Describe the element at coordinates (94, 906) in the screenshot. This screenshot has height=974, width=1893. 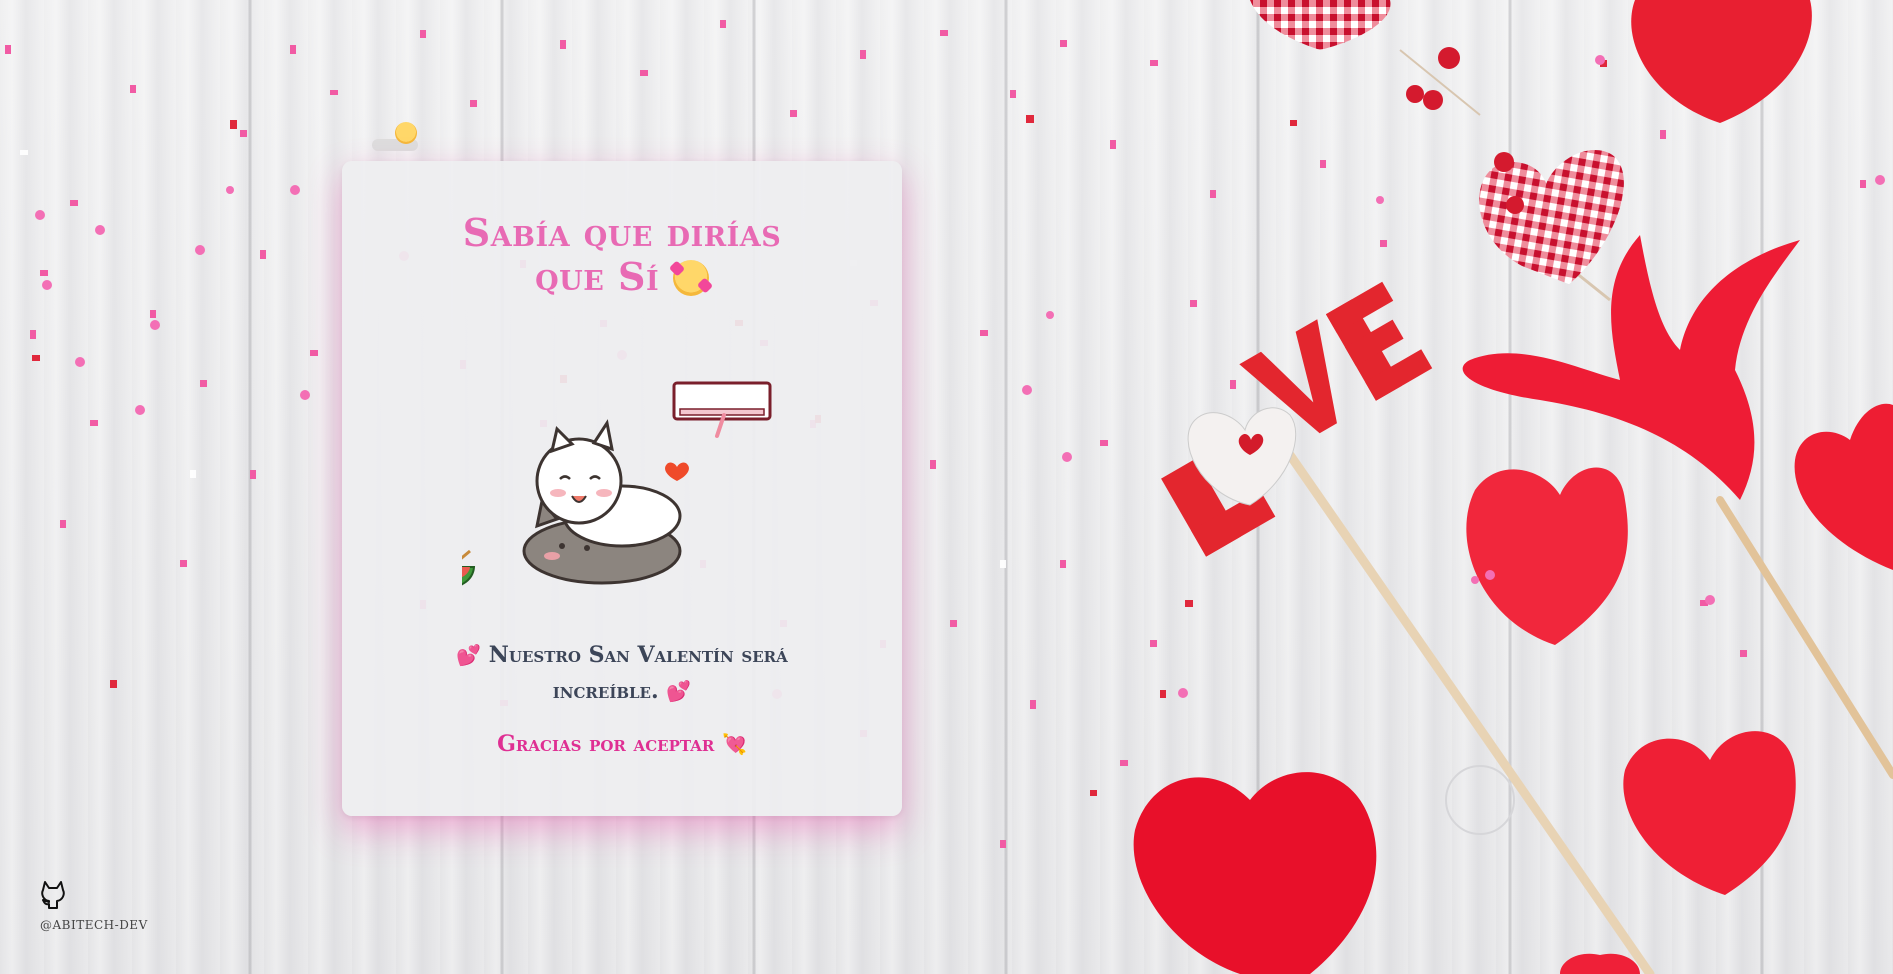
I see `author-link: @ABITECH-DEV` at that location.